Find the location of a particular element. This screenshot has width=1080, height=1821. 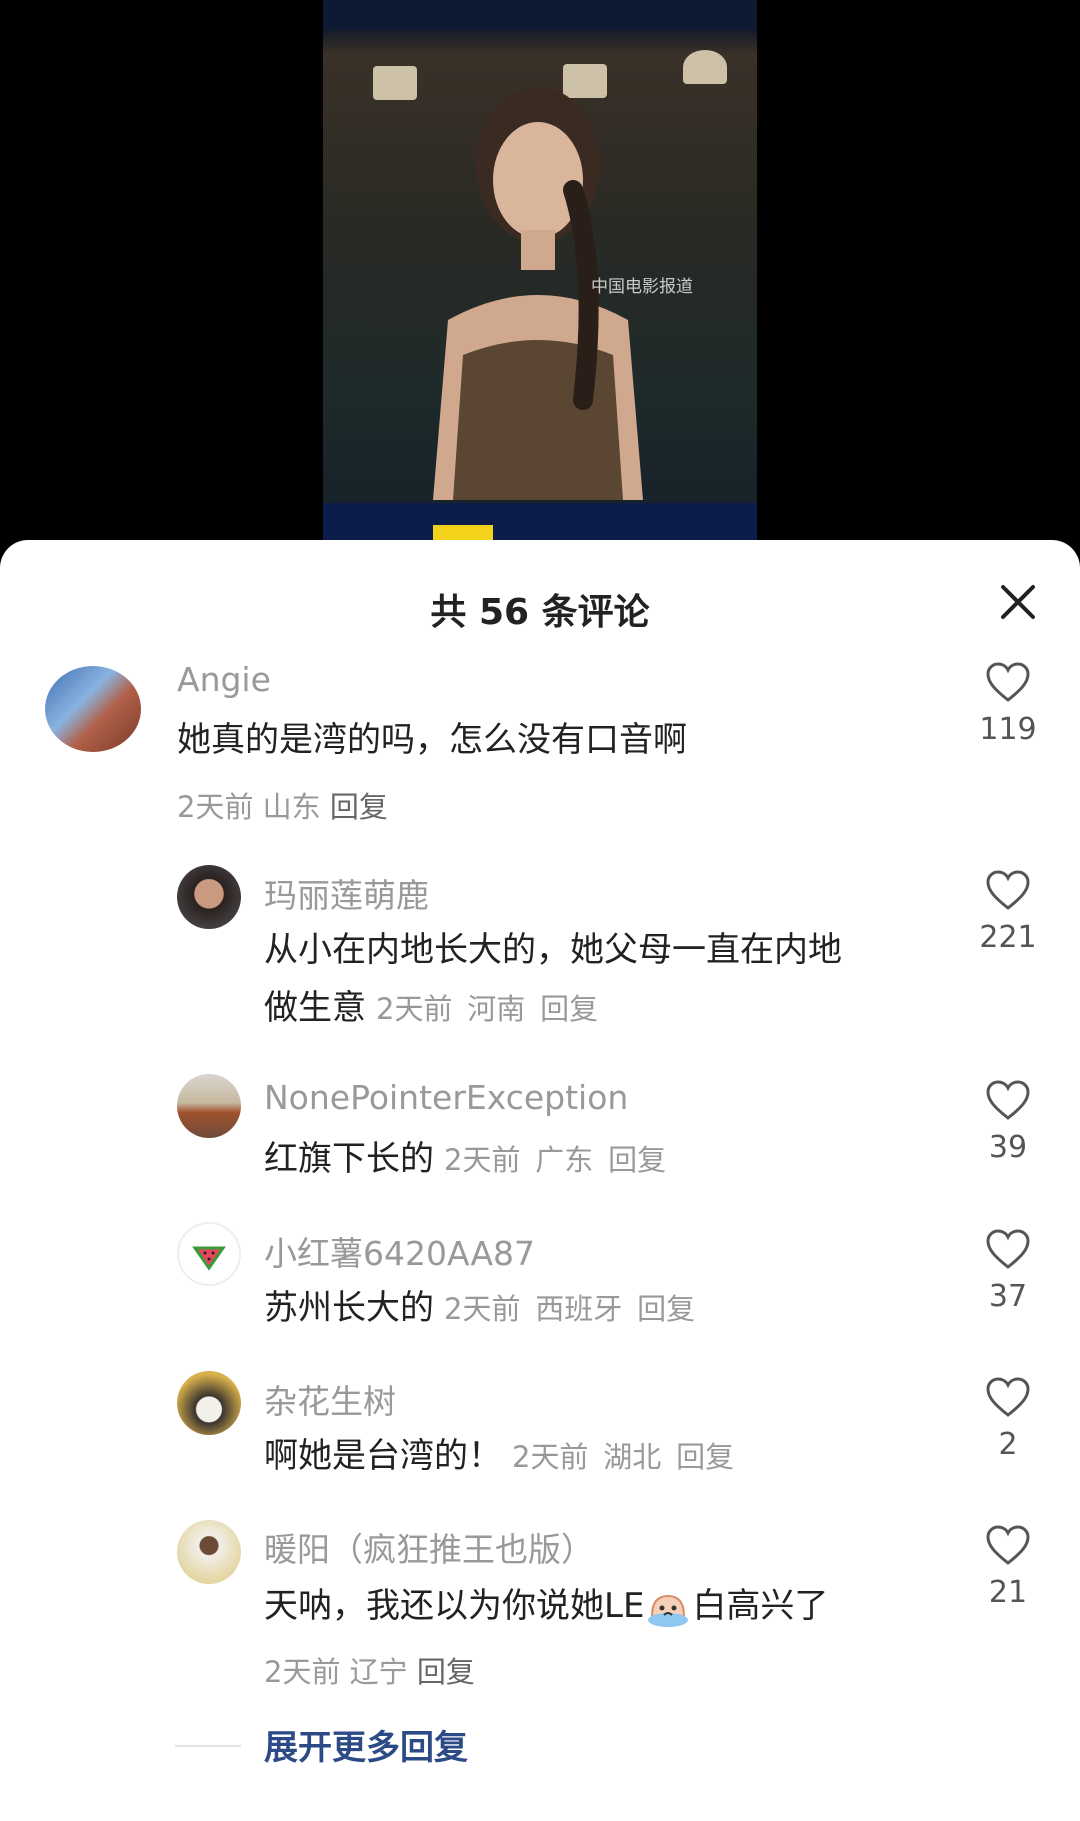

comment-username: 暖阳（疯狂推王也版） is located at coordinates (429, 1547).